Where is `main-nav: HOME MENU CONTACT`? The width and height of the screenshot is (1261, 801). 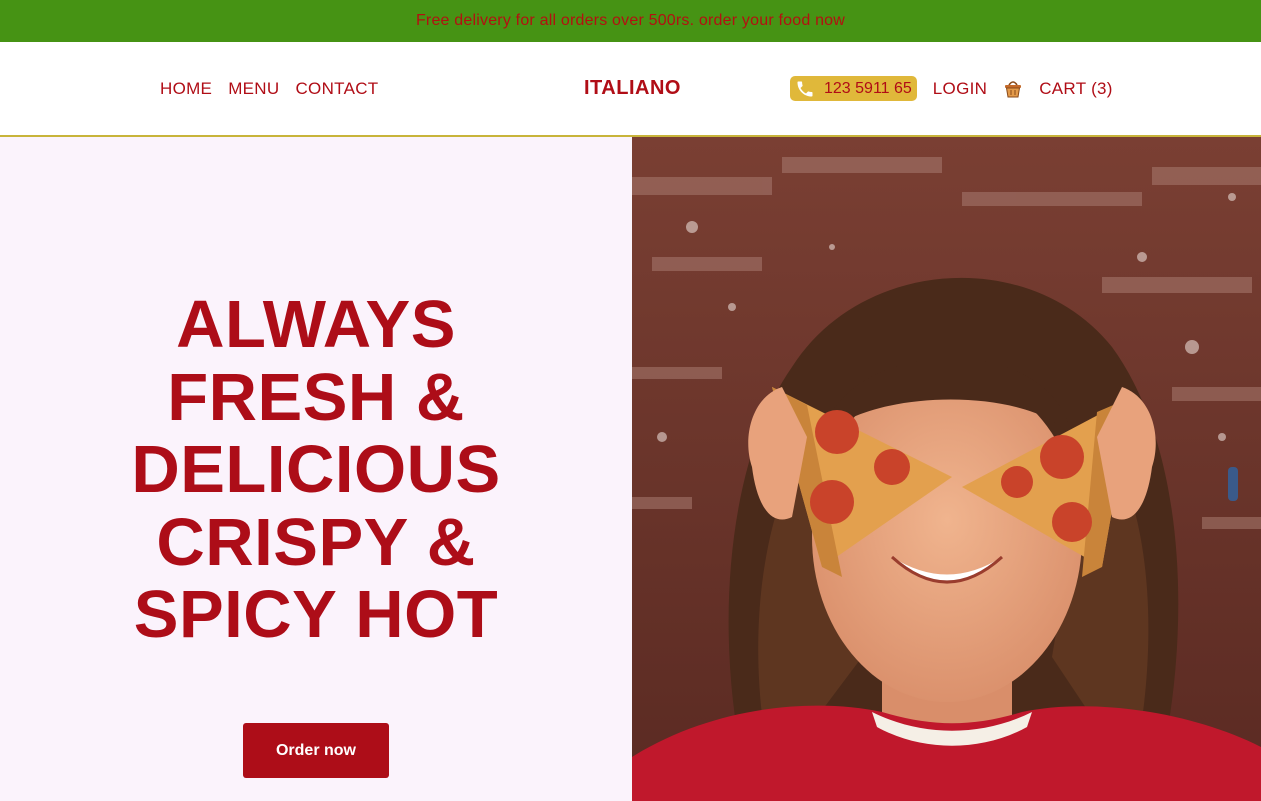 main-nav: HOME MENU CONTACT is located at coordinates (269, 88).